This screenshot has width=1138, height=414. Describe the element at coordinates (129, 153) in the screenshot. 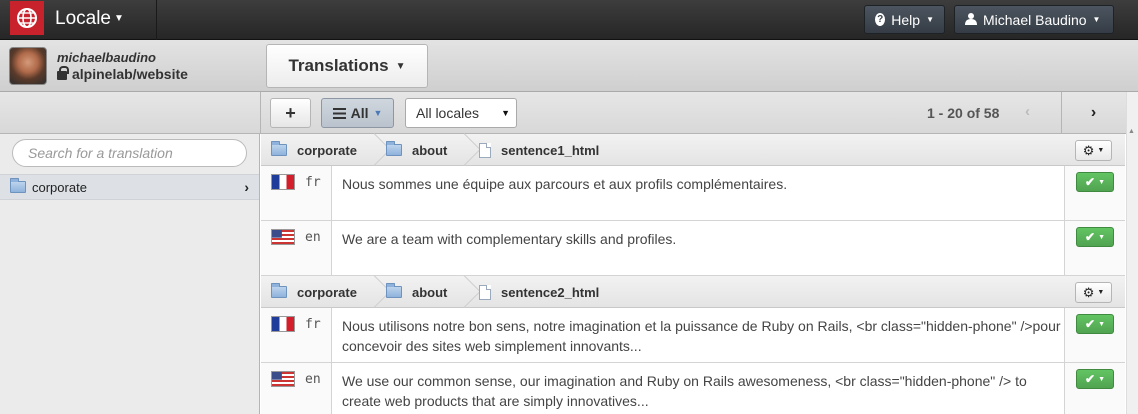

I see `search-input: Search for a translation` at that location.